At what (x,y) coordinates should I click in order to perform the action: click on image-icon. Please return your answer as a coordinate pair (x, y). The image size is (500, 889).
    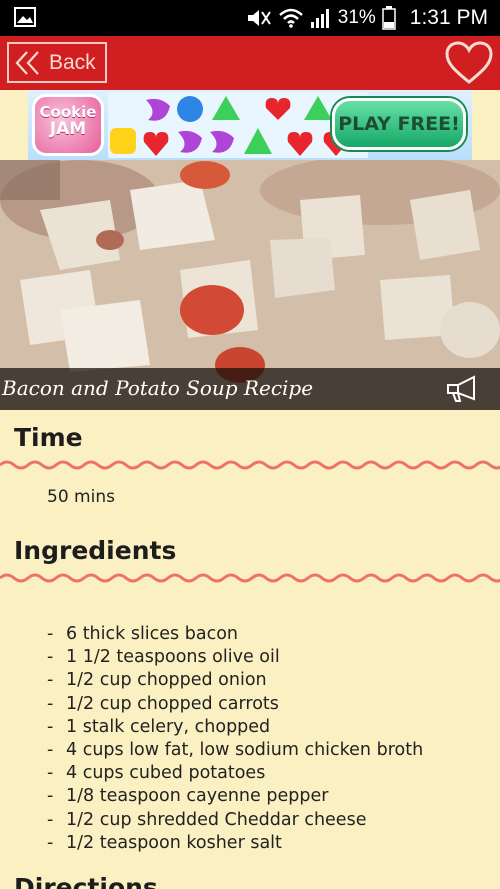
    Looking at the image, I should click on (25, 17).